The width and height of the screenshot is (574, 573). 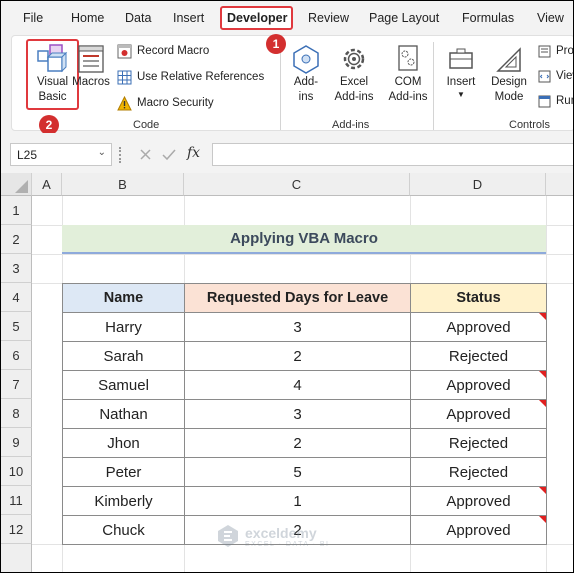 What do you see at coordinates (145, 154) in the screenshot?
I see `cancel-icon` at bounding box center [145, 154].